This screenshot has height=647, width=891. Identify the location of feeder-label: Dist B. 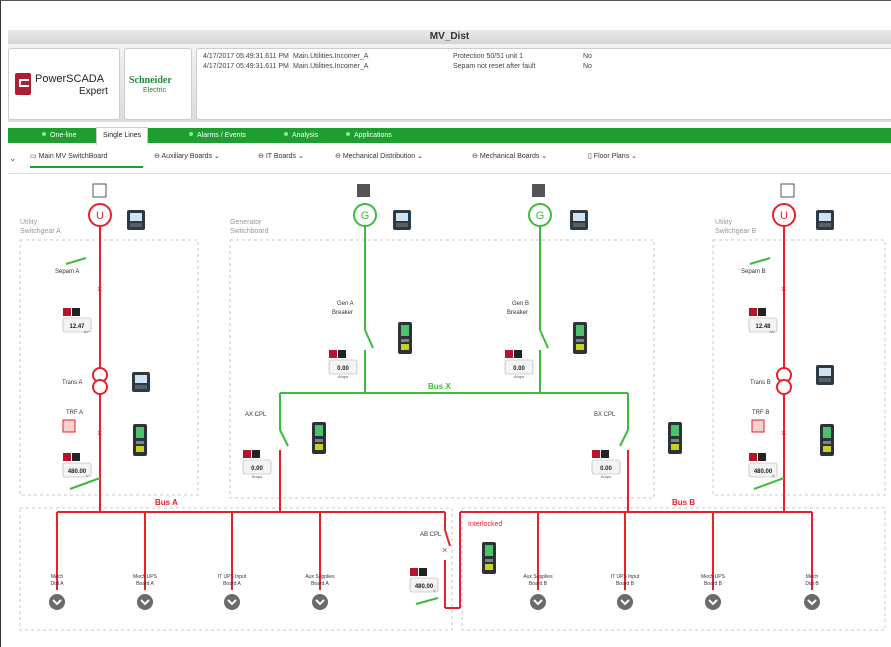
(812, 584).